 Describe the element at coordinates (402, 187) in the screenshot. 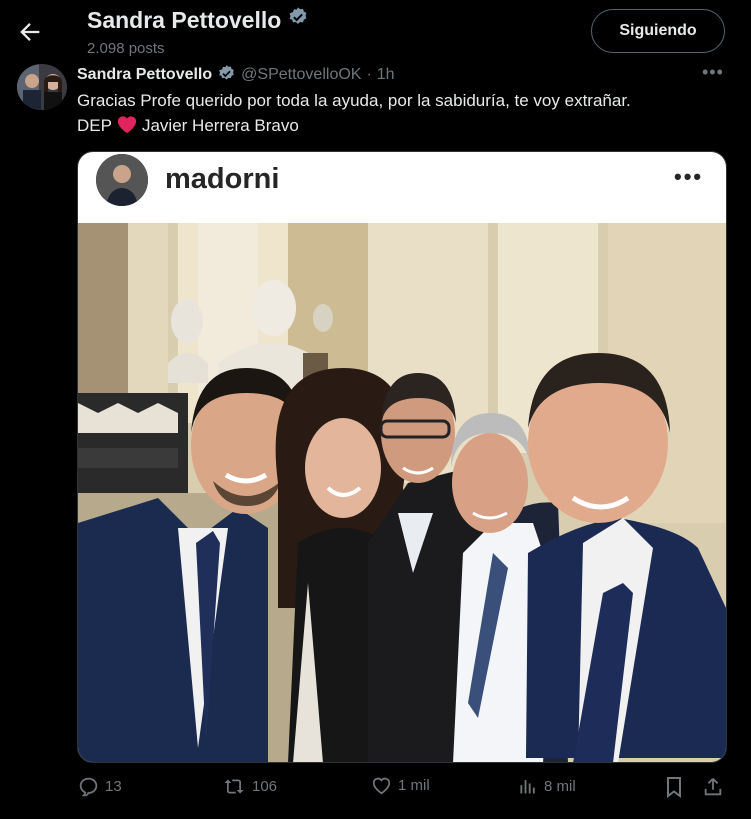

I see `instagram-header: madorni •••` at that location.